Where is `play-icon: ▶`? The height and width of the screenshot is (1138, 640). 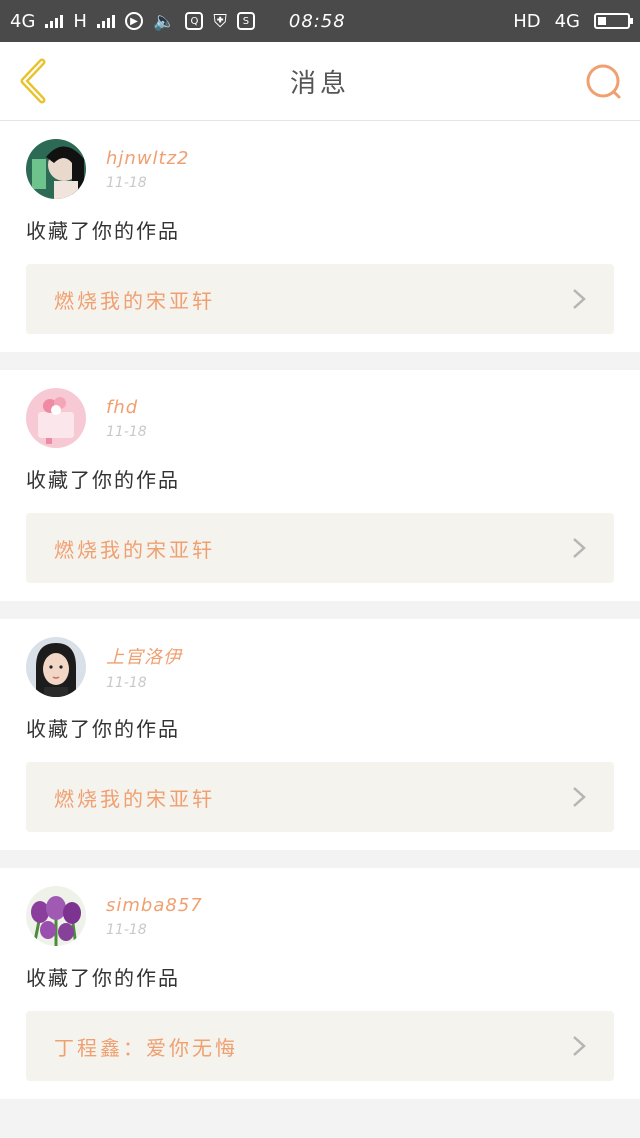 play-icon: ▶ is located at coordinates (133, 21).